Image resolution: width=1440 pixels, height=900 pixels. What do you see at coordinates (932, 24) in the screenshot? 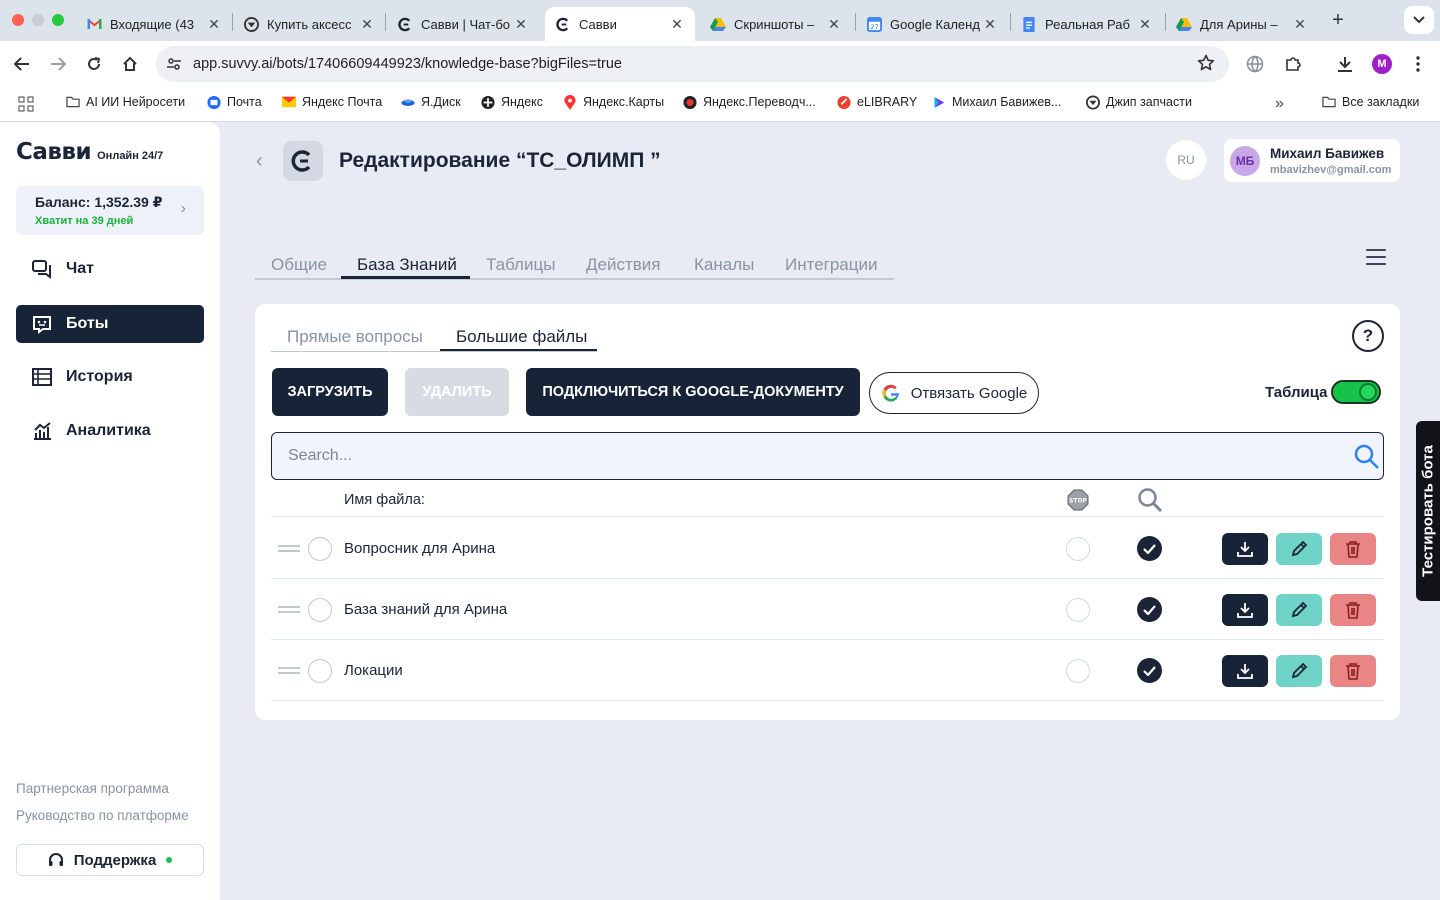
I see `browser-tab: 27 Google Календ ✕` at bounding box center [932, 24].